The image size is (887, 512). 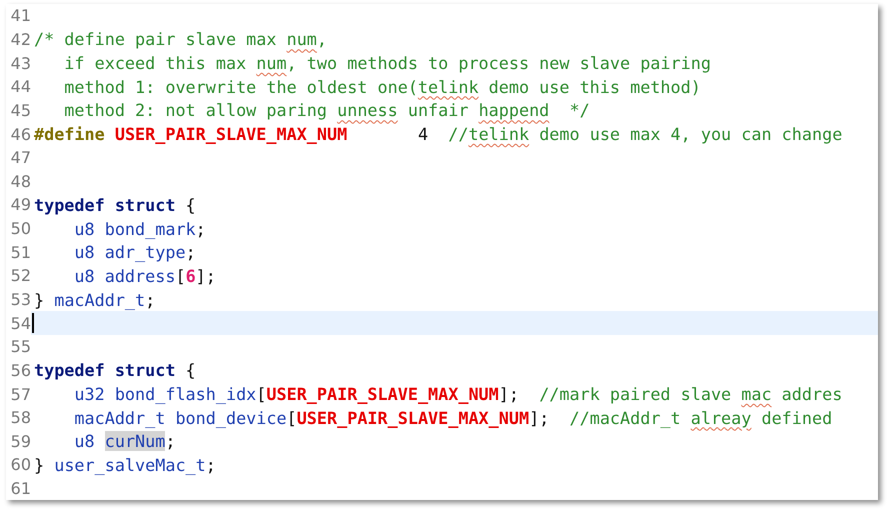 I want to click on identifier: user_salveMac_t, so click(x=129, y=464).